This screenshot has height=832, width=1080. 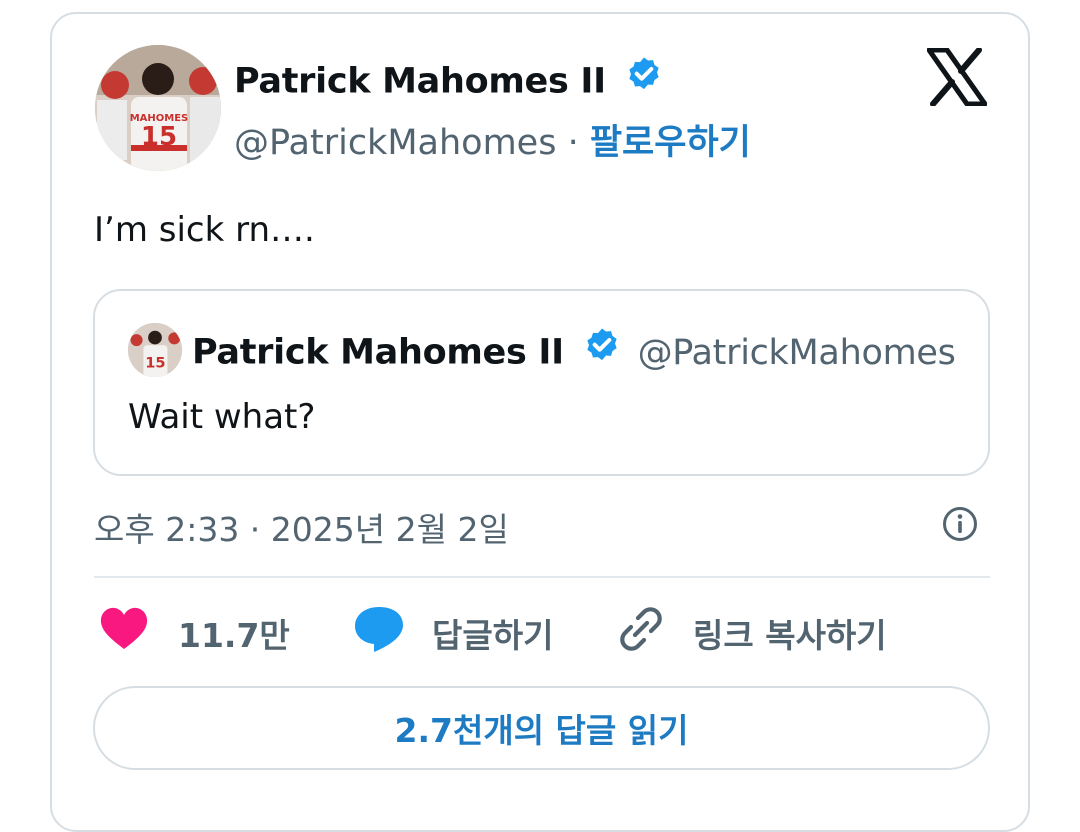 What do you see at coordinates (159, 137) in the screenshot?
I see `avatar-jersey-number: 15` at bounding box center [159, 137].